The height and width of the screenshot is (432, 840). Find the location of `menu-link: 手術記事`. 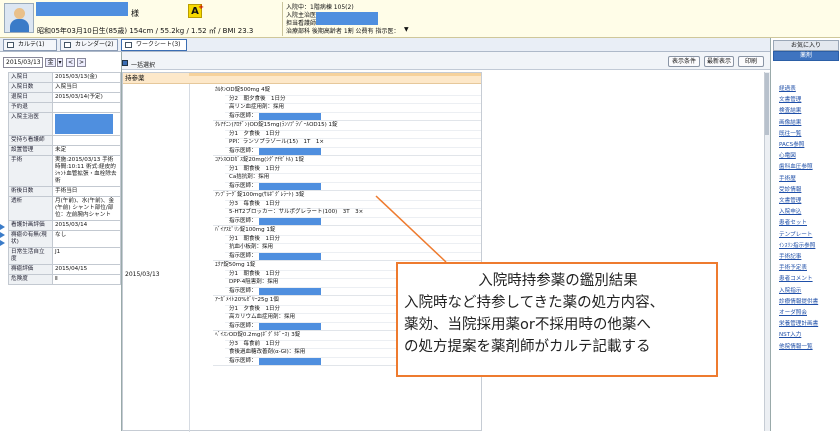

menu-link: 手術記事 is located at coordinates (790, 256).